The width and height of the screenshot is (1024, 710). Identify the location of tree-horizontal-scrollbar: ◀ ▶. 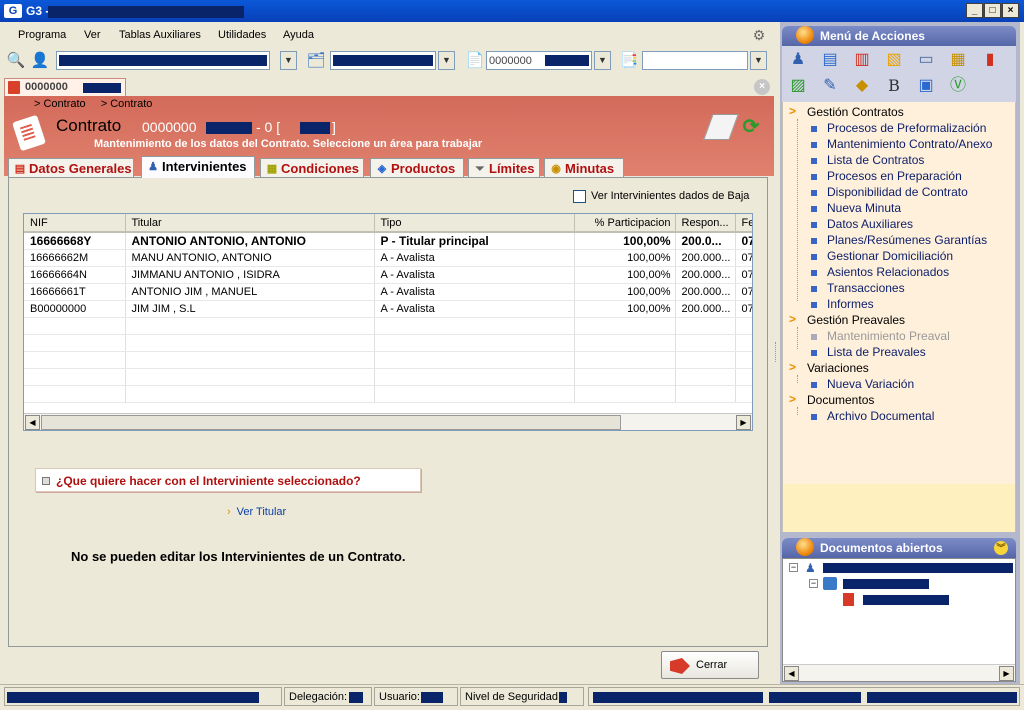
(899, 672).